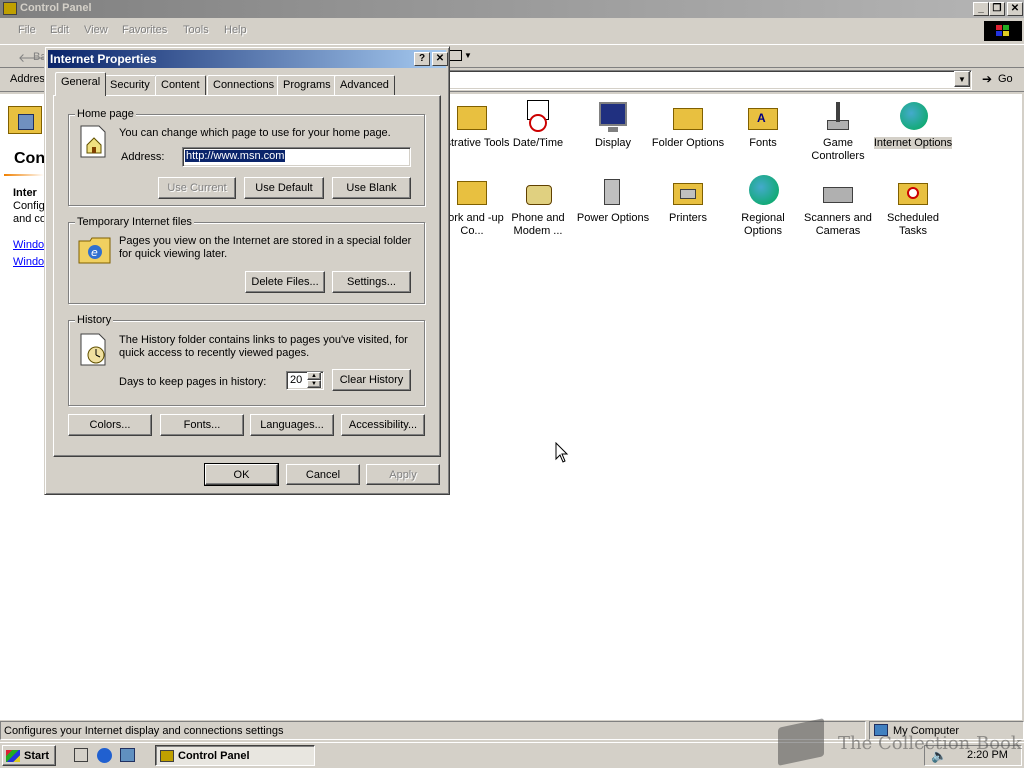 The height and width of the screenshot is (768, 1024). Describe the element at coordinates (1005, 79) in the screenshot. I see `go-button: Go` at that location.